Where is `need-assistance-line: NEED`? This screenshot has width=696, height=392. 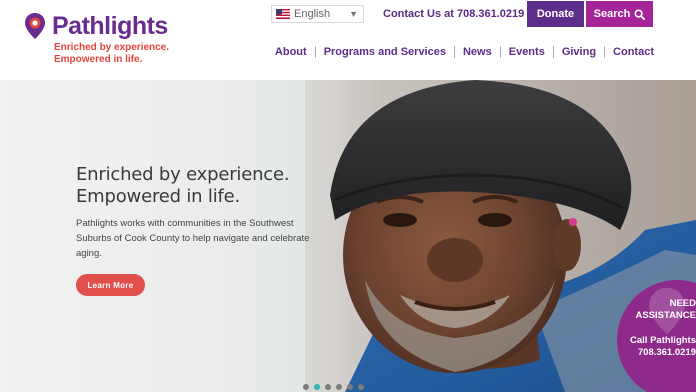 need-assistance-line: NEED is located at coordinates (682, 303).